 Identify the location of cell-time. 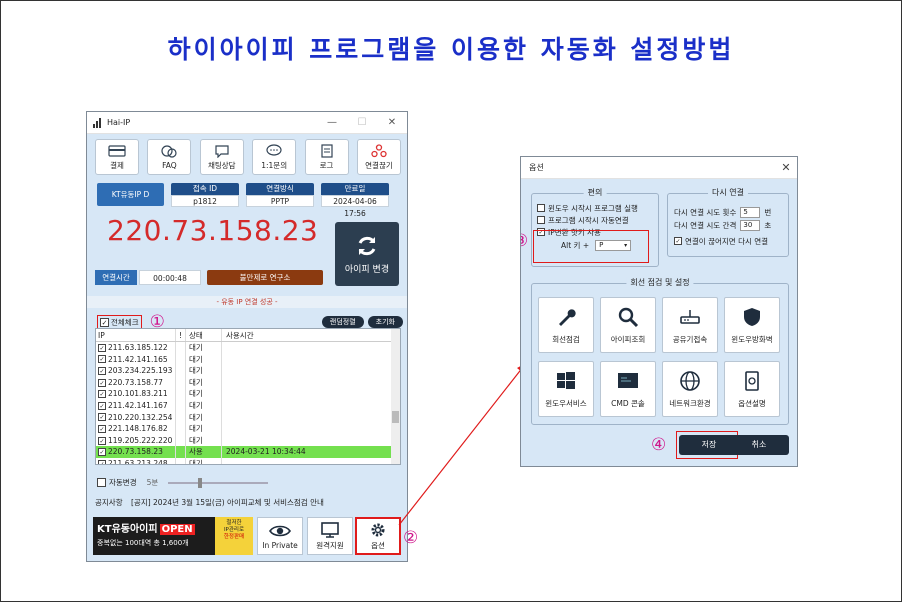
(311, 429).